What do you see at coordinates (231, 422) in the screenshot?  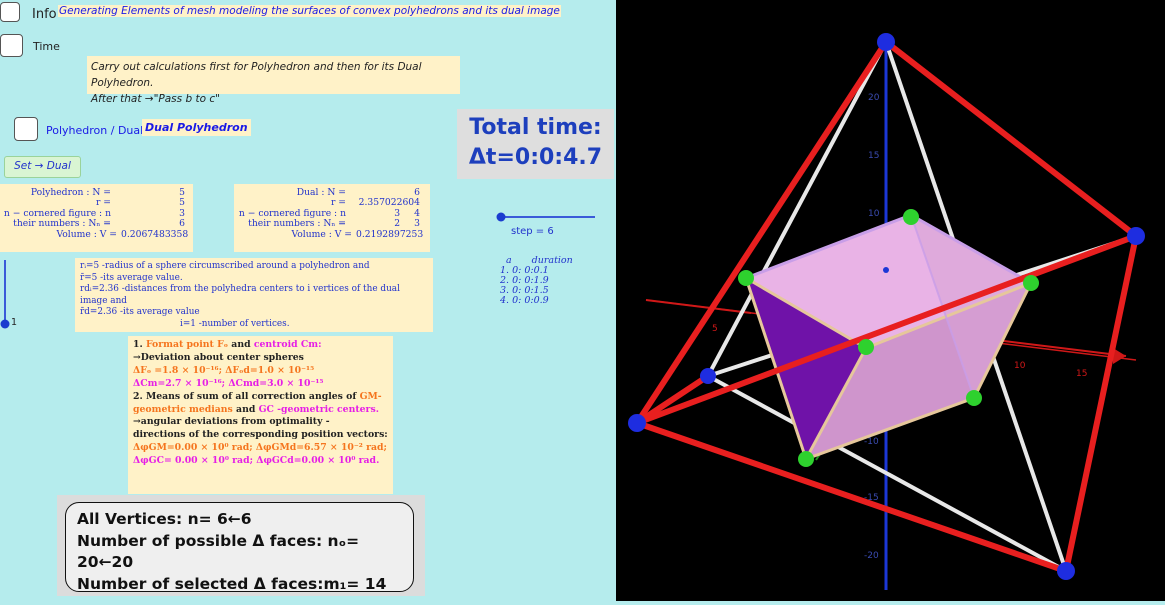 I see `angular-line: →angular deviations from optimality -` at bounding box center [231, 422].